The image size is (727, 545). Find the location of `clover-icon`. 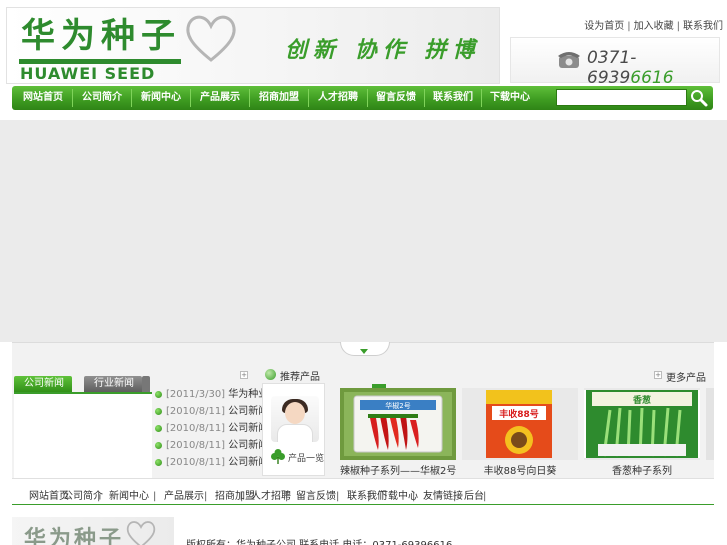

clover-icon is located at coordinates (278, 456).